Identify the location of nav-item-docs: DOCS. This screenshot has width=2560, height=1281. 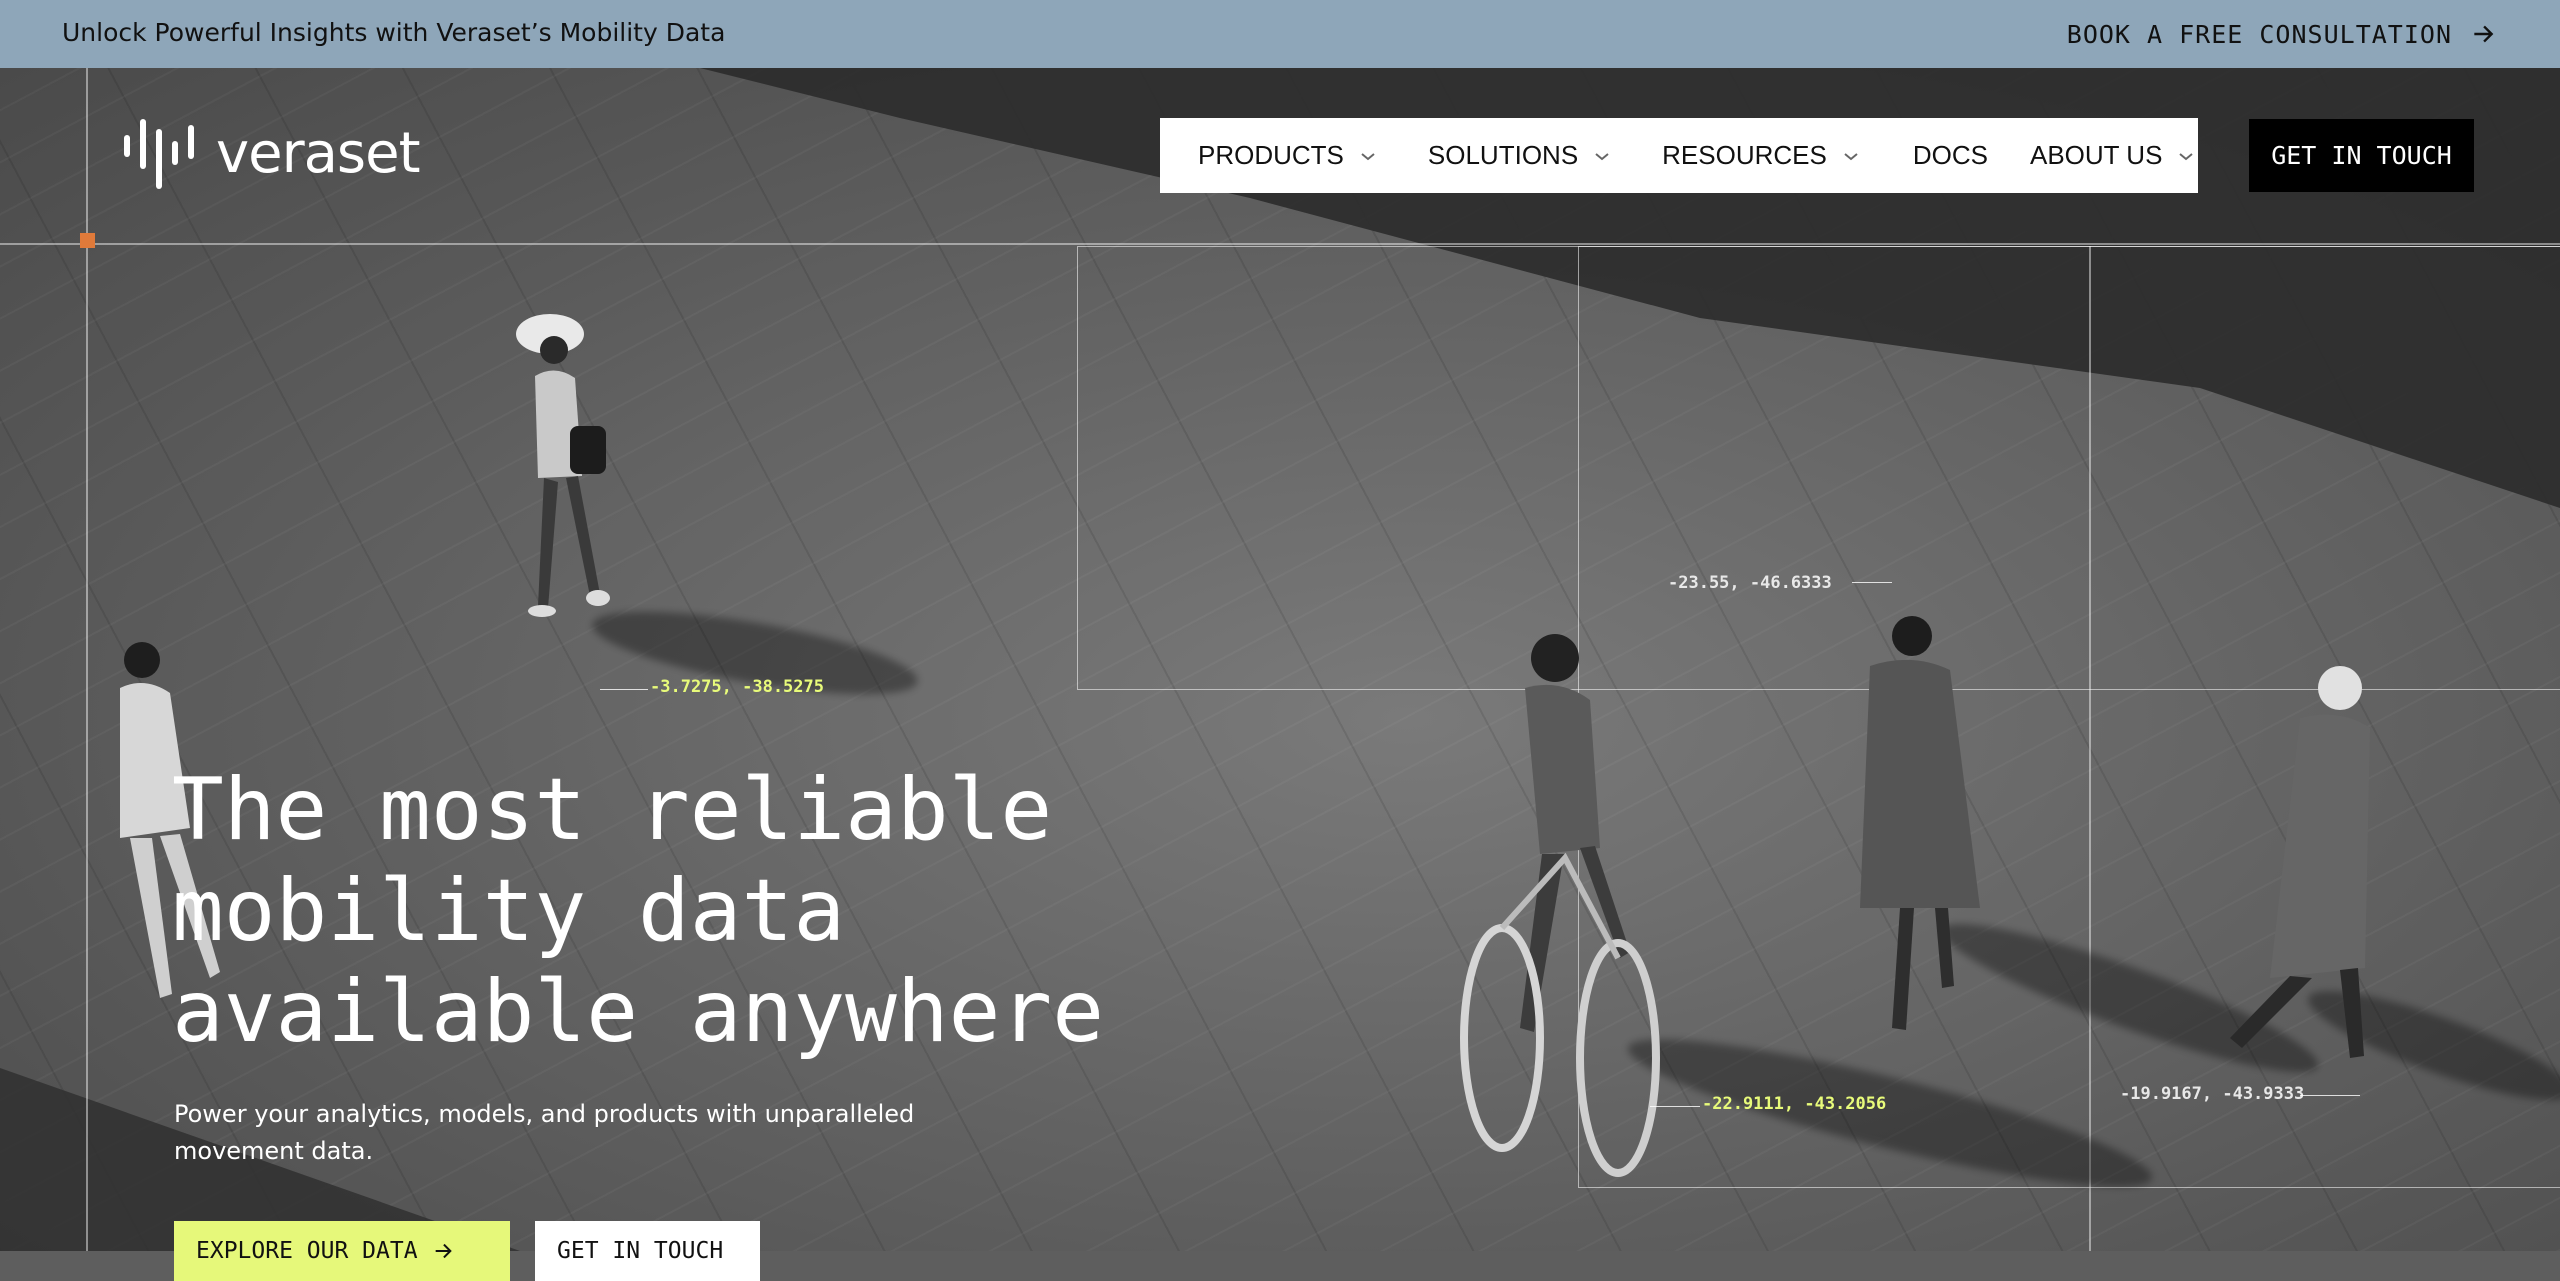
(1950, 155).